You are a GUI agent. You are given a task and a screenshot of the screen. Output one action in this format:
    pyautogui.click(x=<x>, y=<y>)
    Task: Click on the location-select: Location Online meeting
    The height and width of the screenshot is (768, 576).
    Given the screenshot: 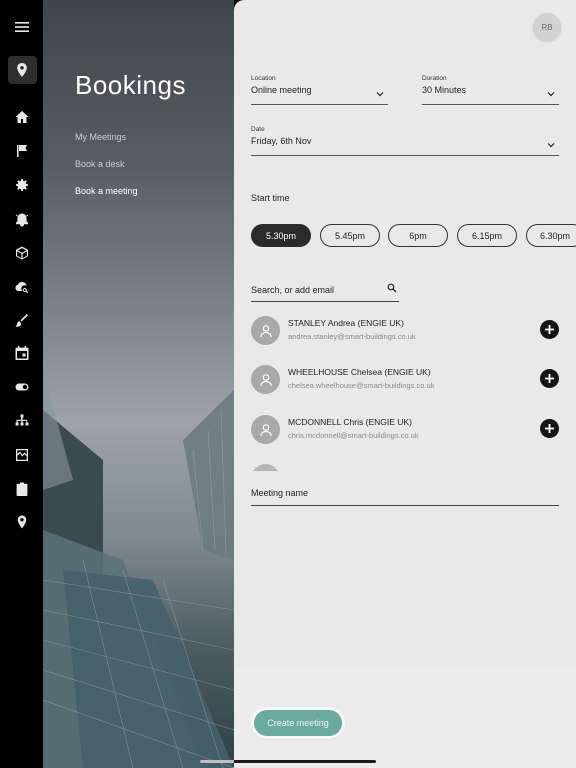 What is the action you would take?
    pyautogui.click(x=319, y=90)
    